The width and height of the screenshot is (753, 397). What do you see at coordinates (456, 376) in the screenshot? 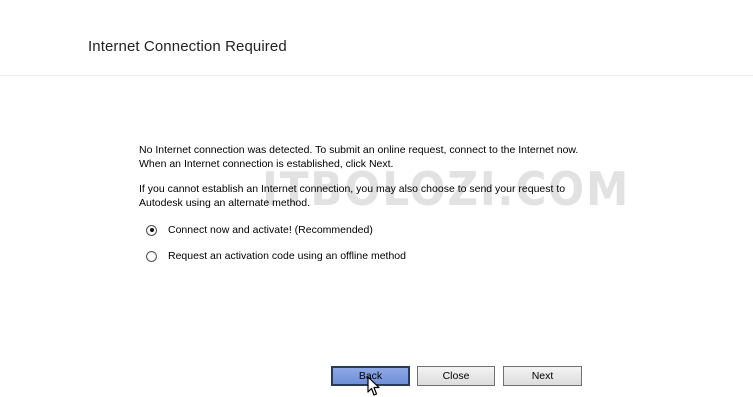
I see `close-button: Close` at bounding box center [456, 376].